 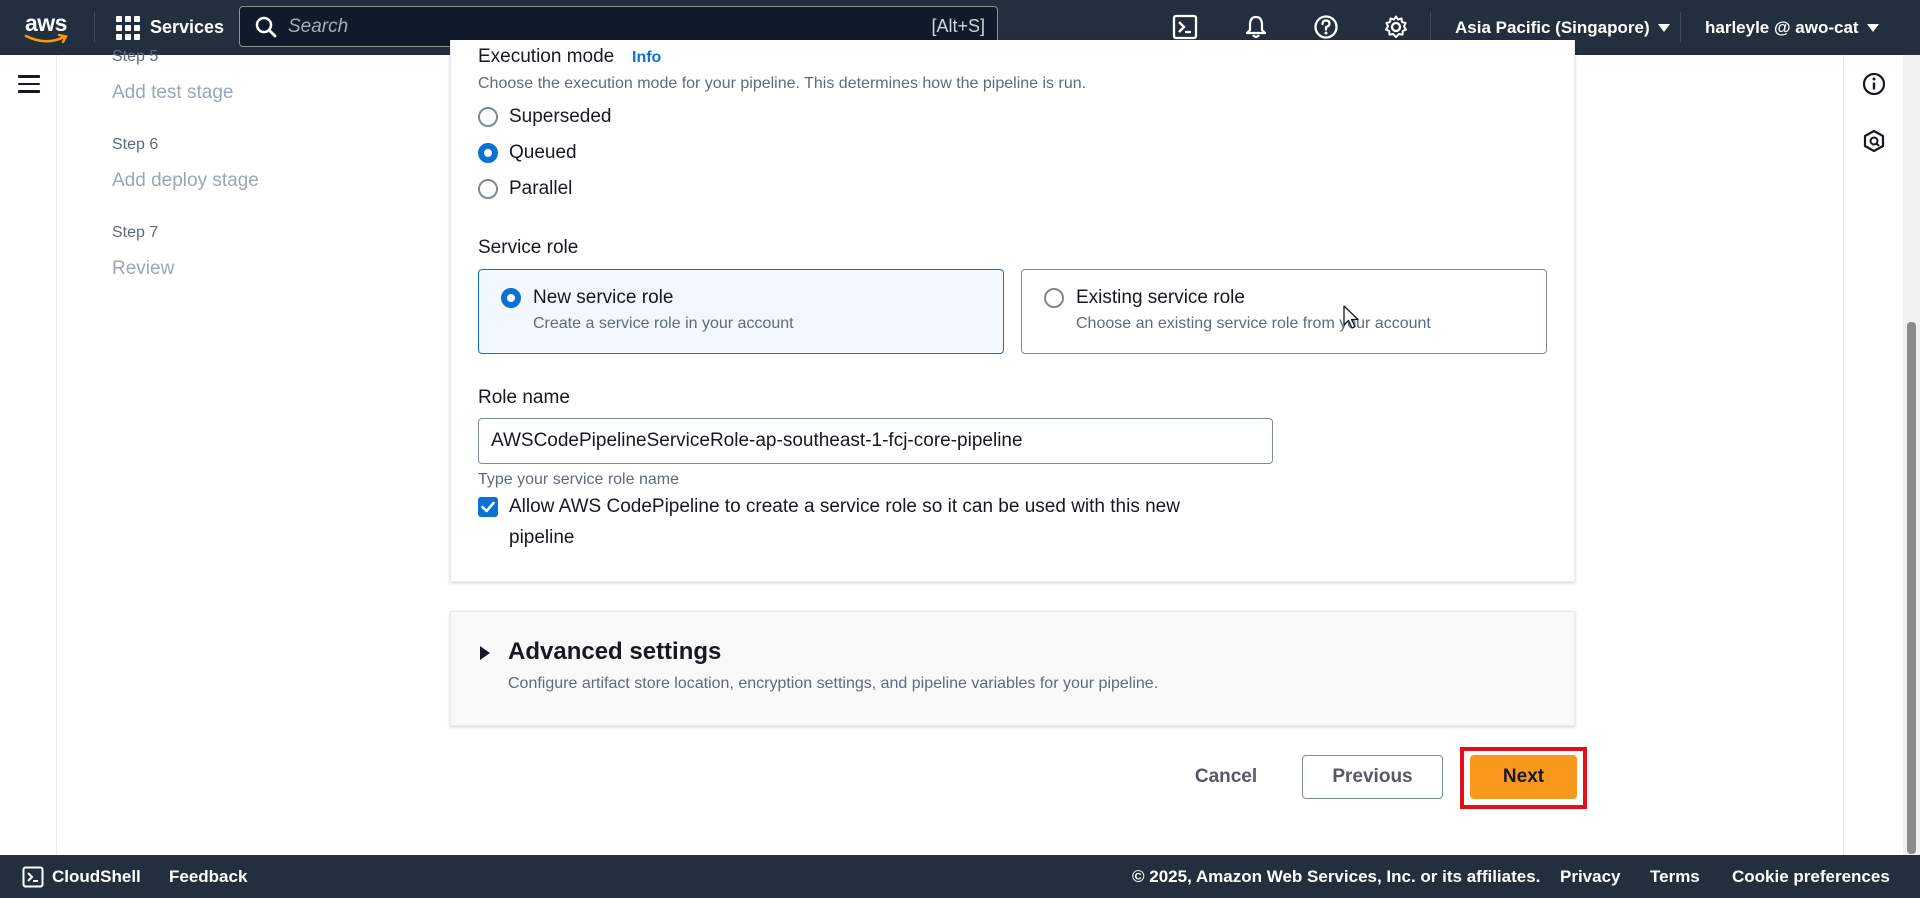 I want to click on scrollbar-thumb, so click(x=1911, y=588).